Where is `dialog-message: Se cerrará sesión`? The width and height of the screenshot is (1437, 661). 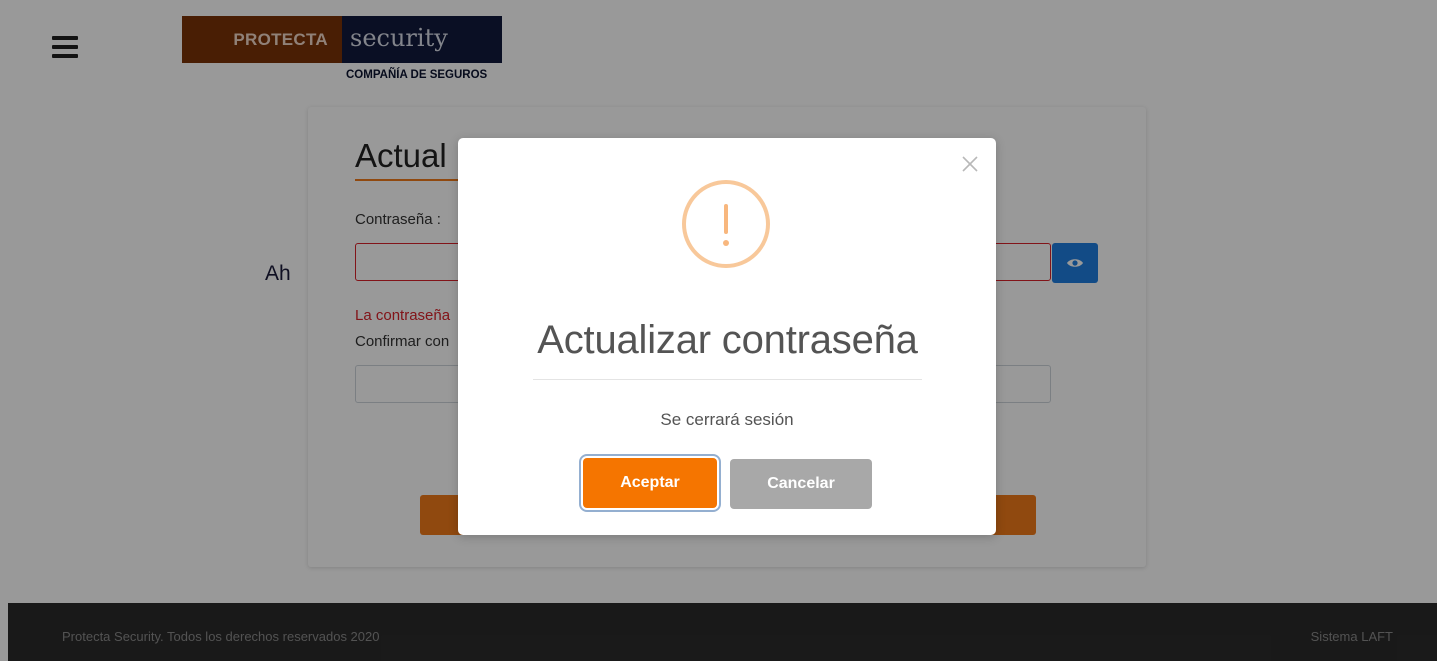 dialog-message: Se cerrará sesión is located at coordinates (727, 419).